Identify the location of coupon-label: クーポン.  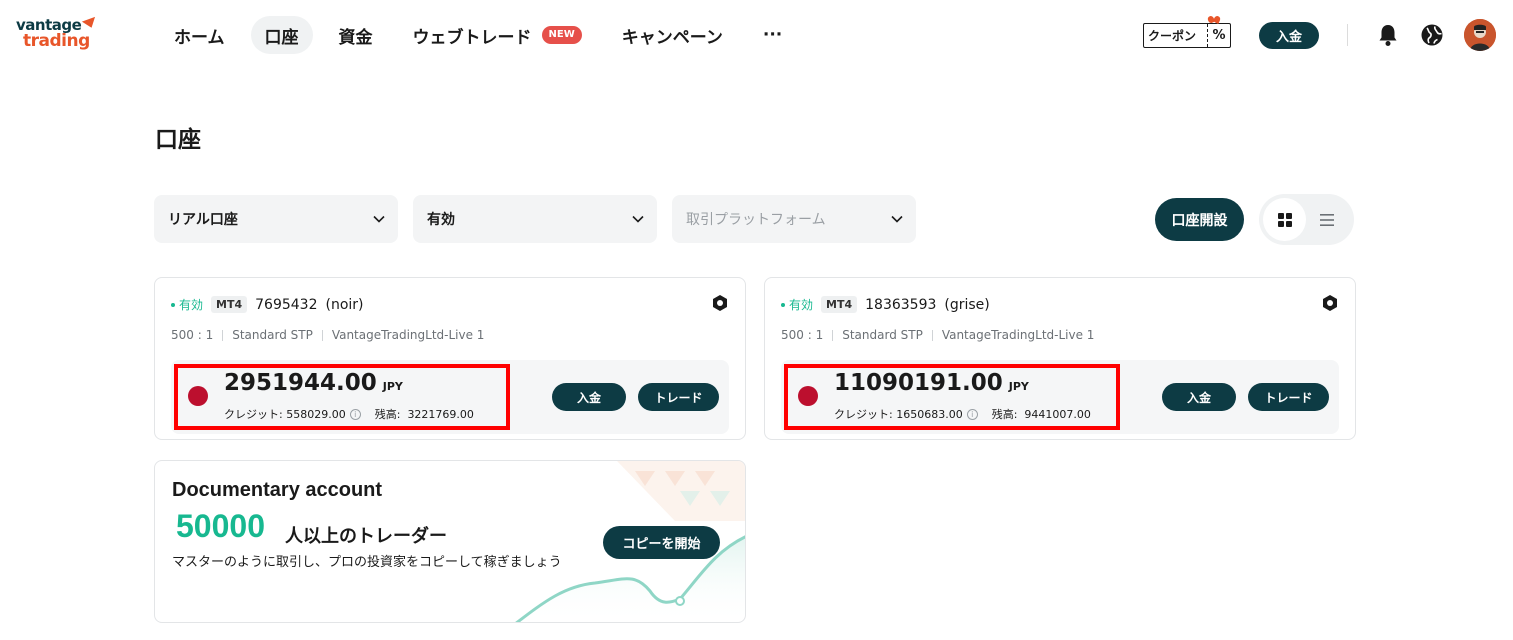
(1176, 35).